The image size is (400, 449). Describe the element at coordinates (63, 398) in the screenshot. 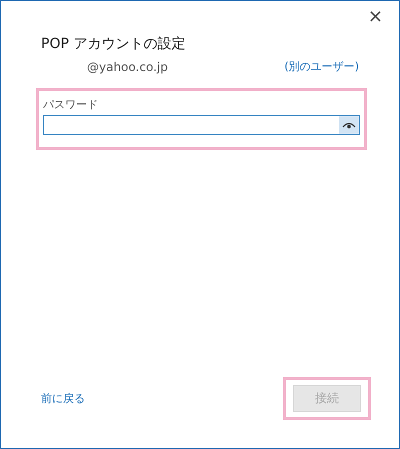

I see `back-link: 前に戻る` at that location.